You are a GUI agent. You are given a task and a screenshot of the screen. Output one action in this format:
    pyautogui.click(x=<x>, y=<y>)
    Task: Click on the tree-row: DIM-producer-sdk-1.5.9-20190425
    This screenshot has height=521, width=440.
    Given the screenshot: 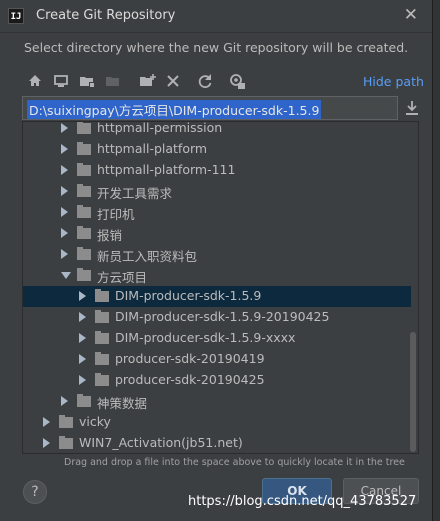 What is the action you would take?
    pyautogui.click(x=217, y=317)
    